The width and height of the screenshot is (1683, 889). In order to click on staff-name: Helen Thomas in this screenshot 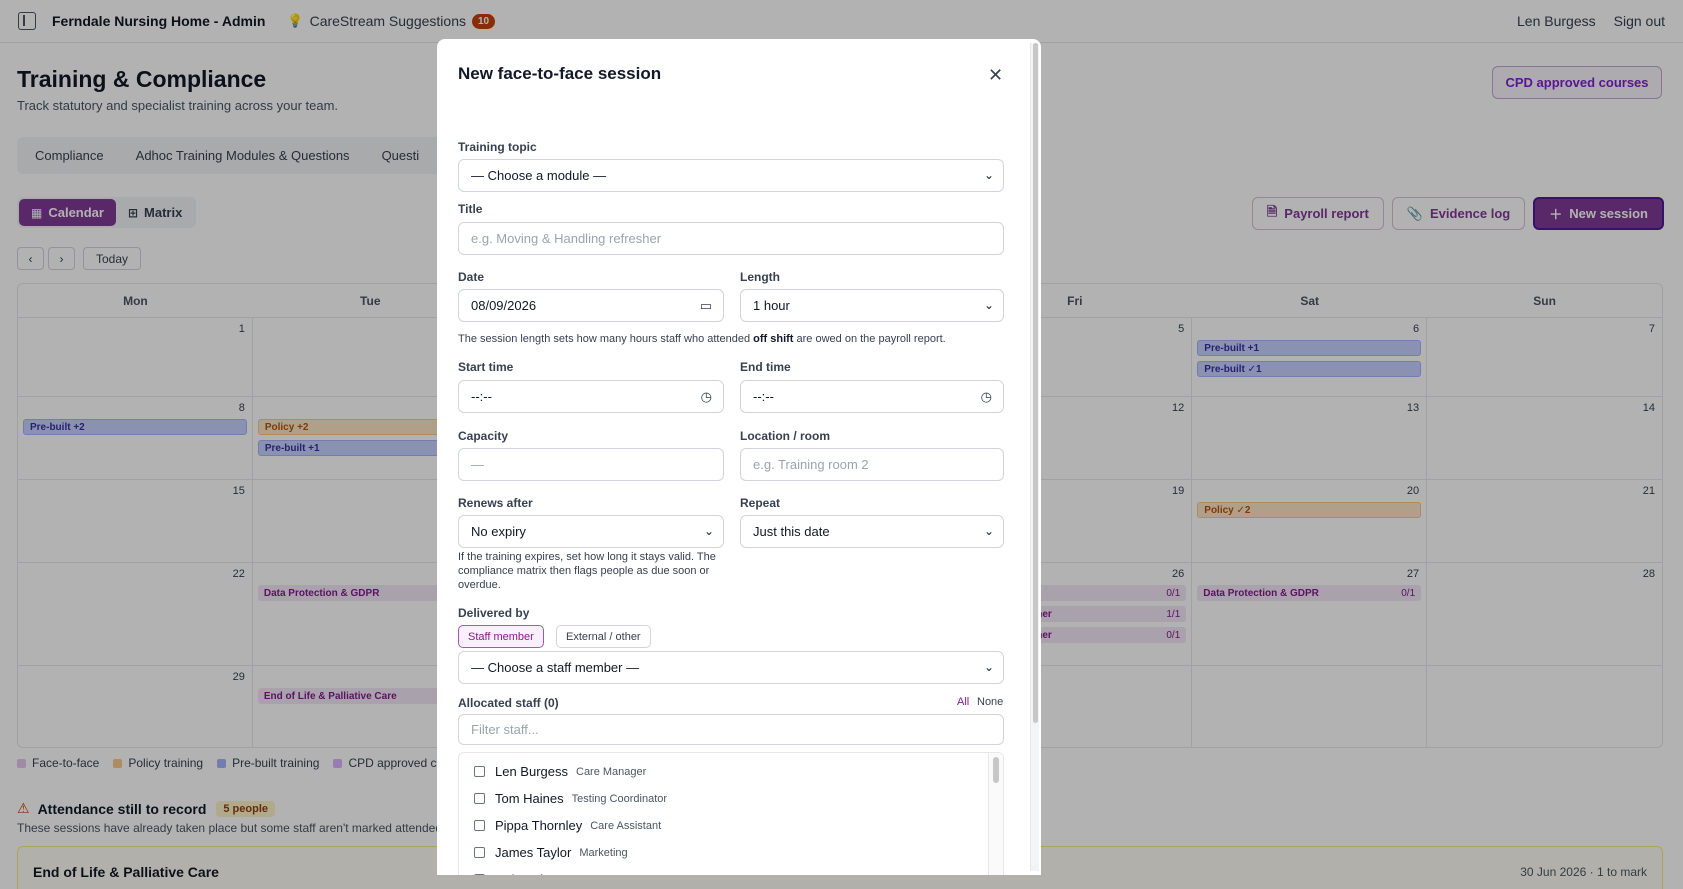, I will do `click(537, 873)`.